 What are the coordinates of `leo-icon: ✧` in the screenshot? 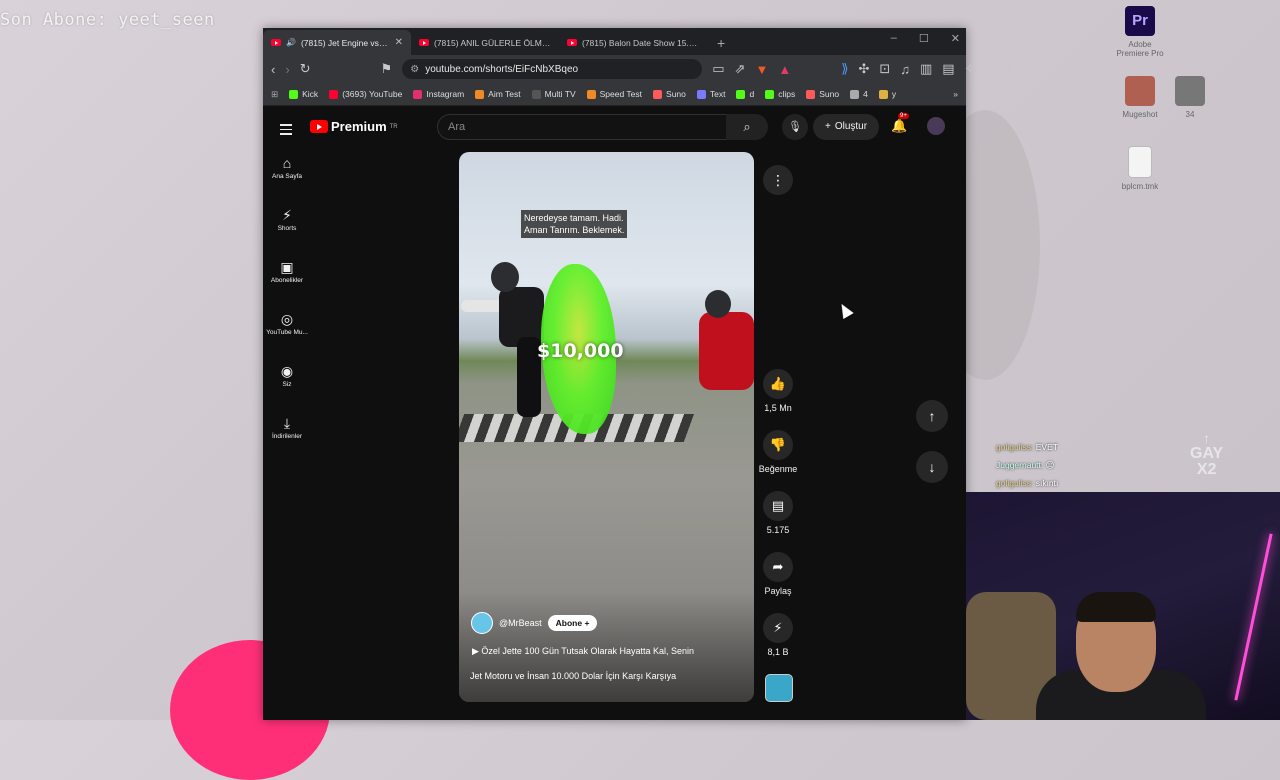 It's located at (970, 69).